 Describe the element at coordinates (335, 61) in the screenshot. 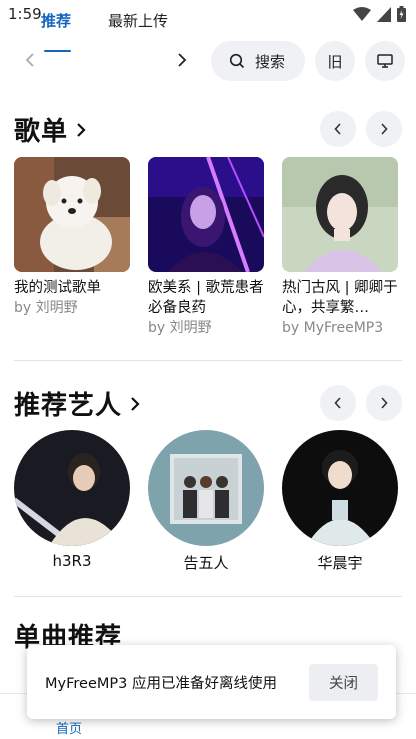

I see `old-version-button: 旧` at that location.